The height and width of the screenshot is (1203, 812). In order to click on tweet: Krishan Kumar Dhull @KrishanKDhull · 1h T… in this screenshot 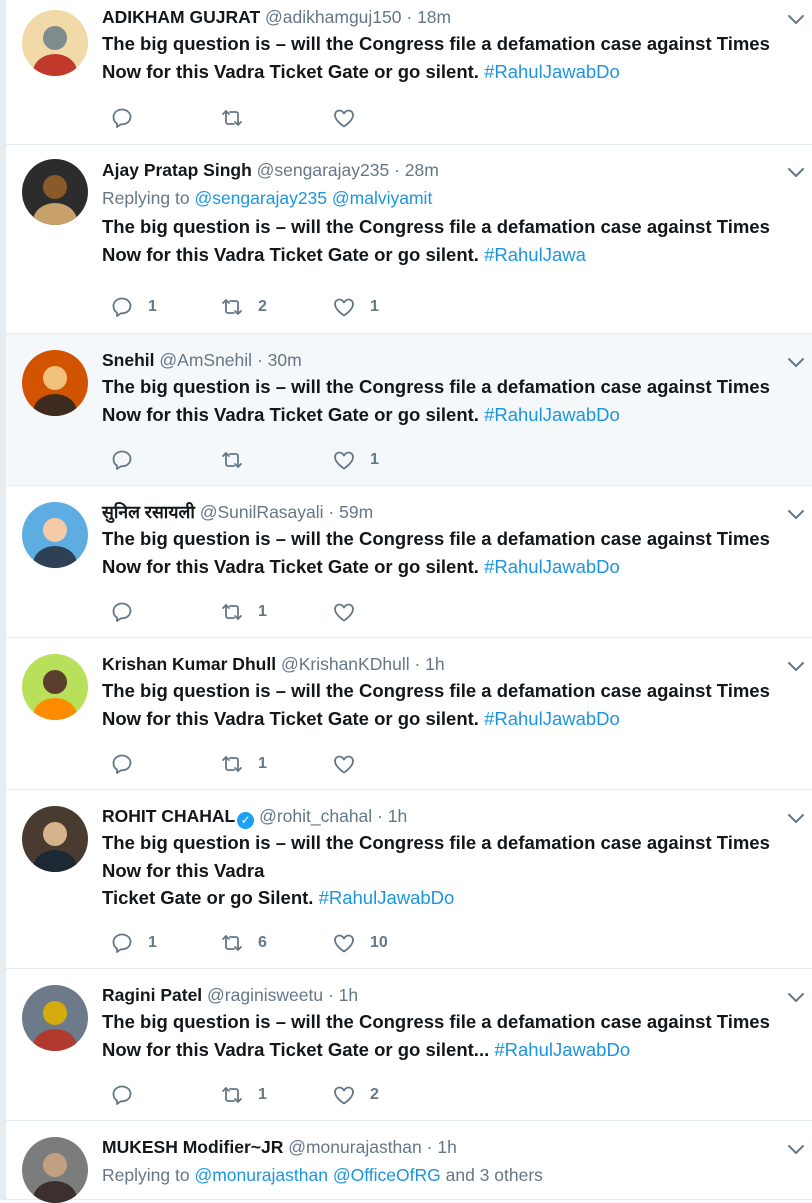, I will do `click(409, 714)`.